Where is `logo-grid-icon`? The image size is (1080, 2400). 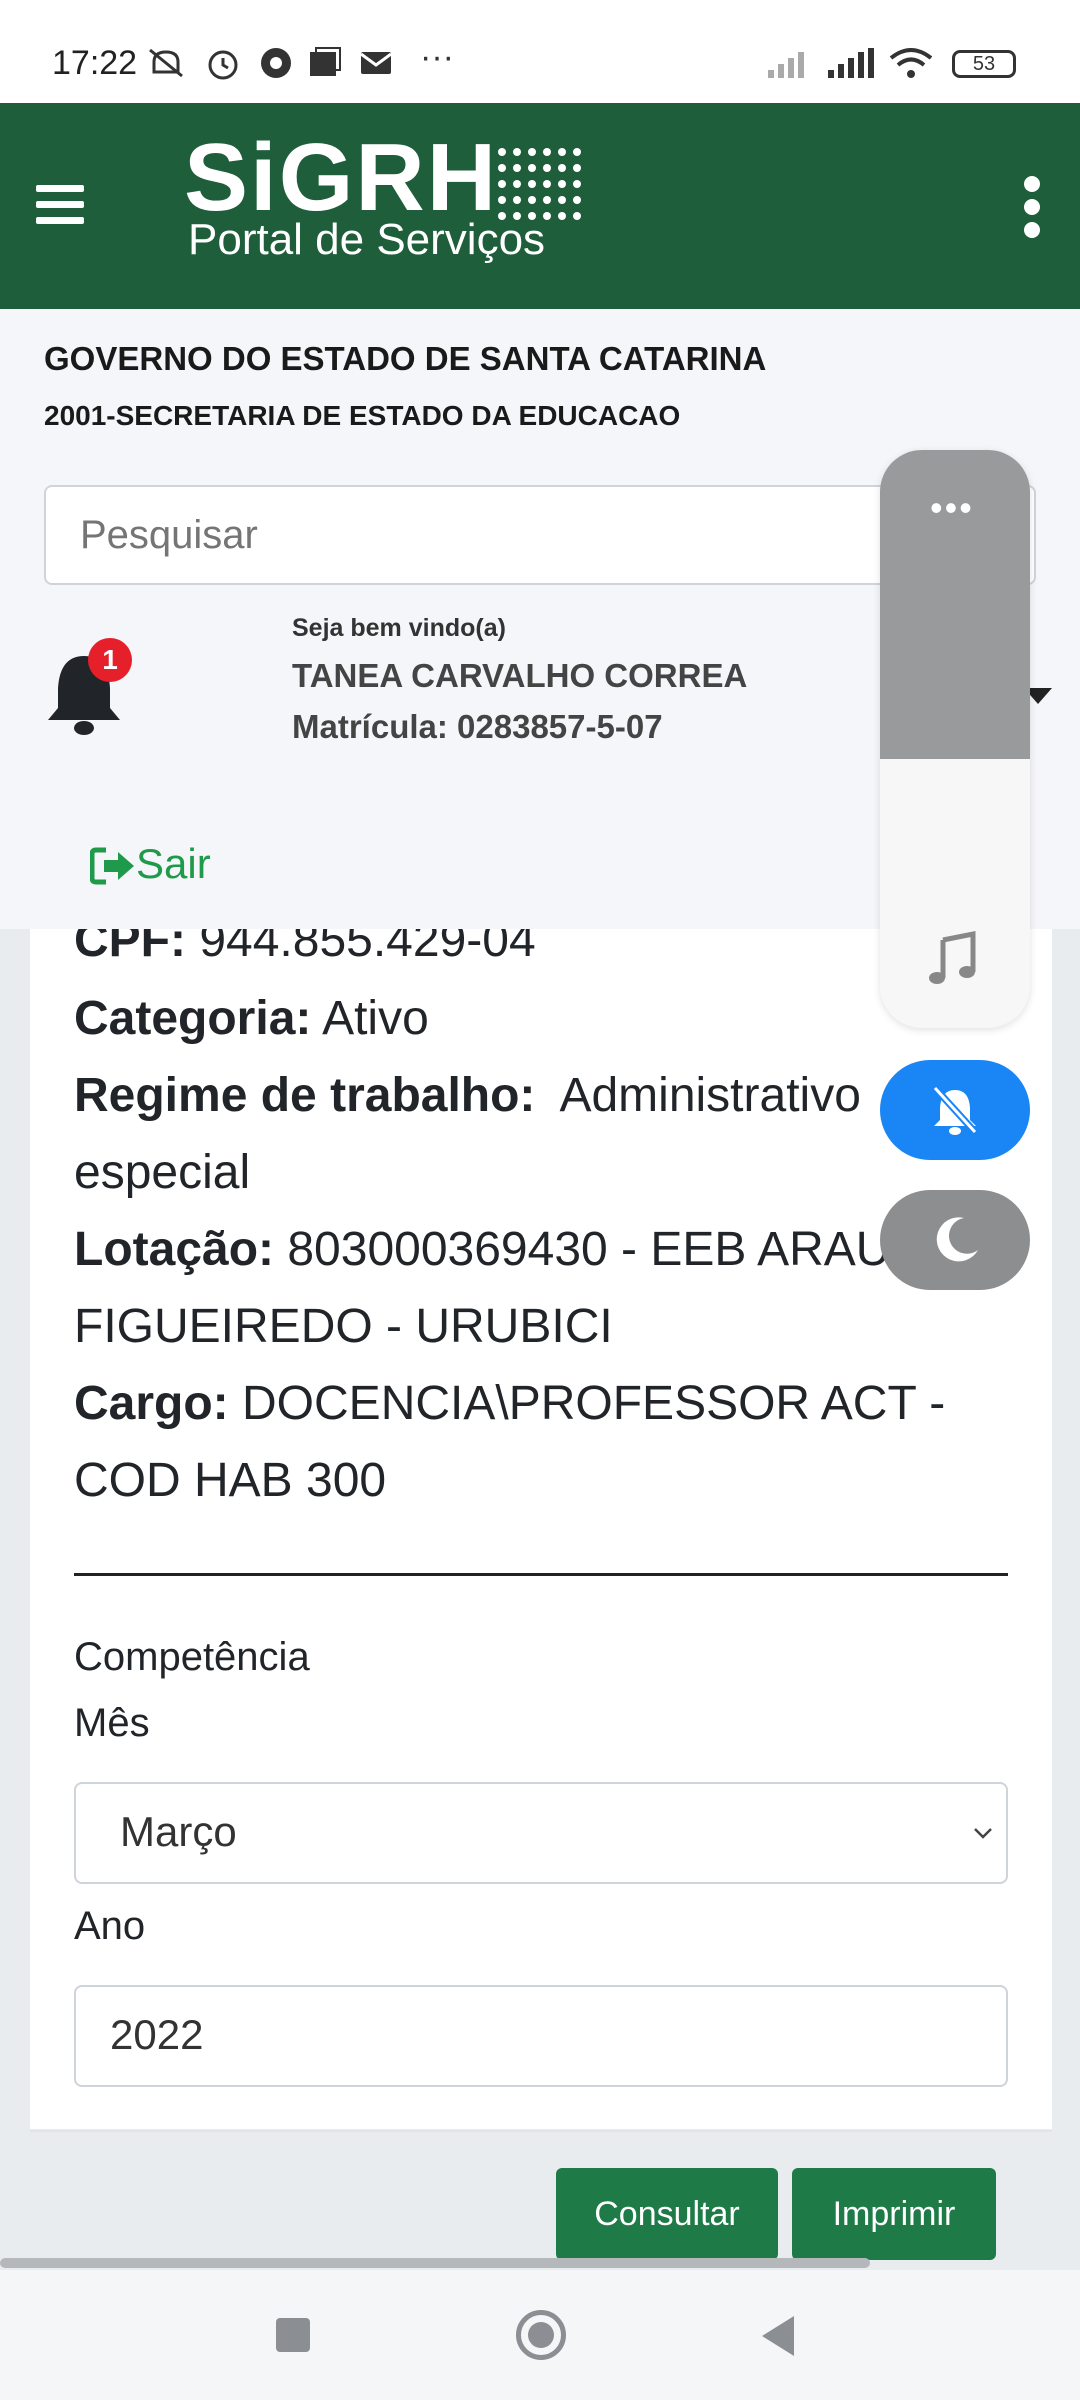 logo-grid-icon is located at coordinates (539, 184).